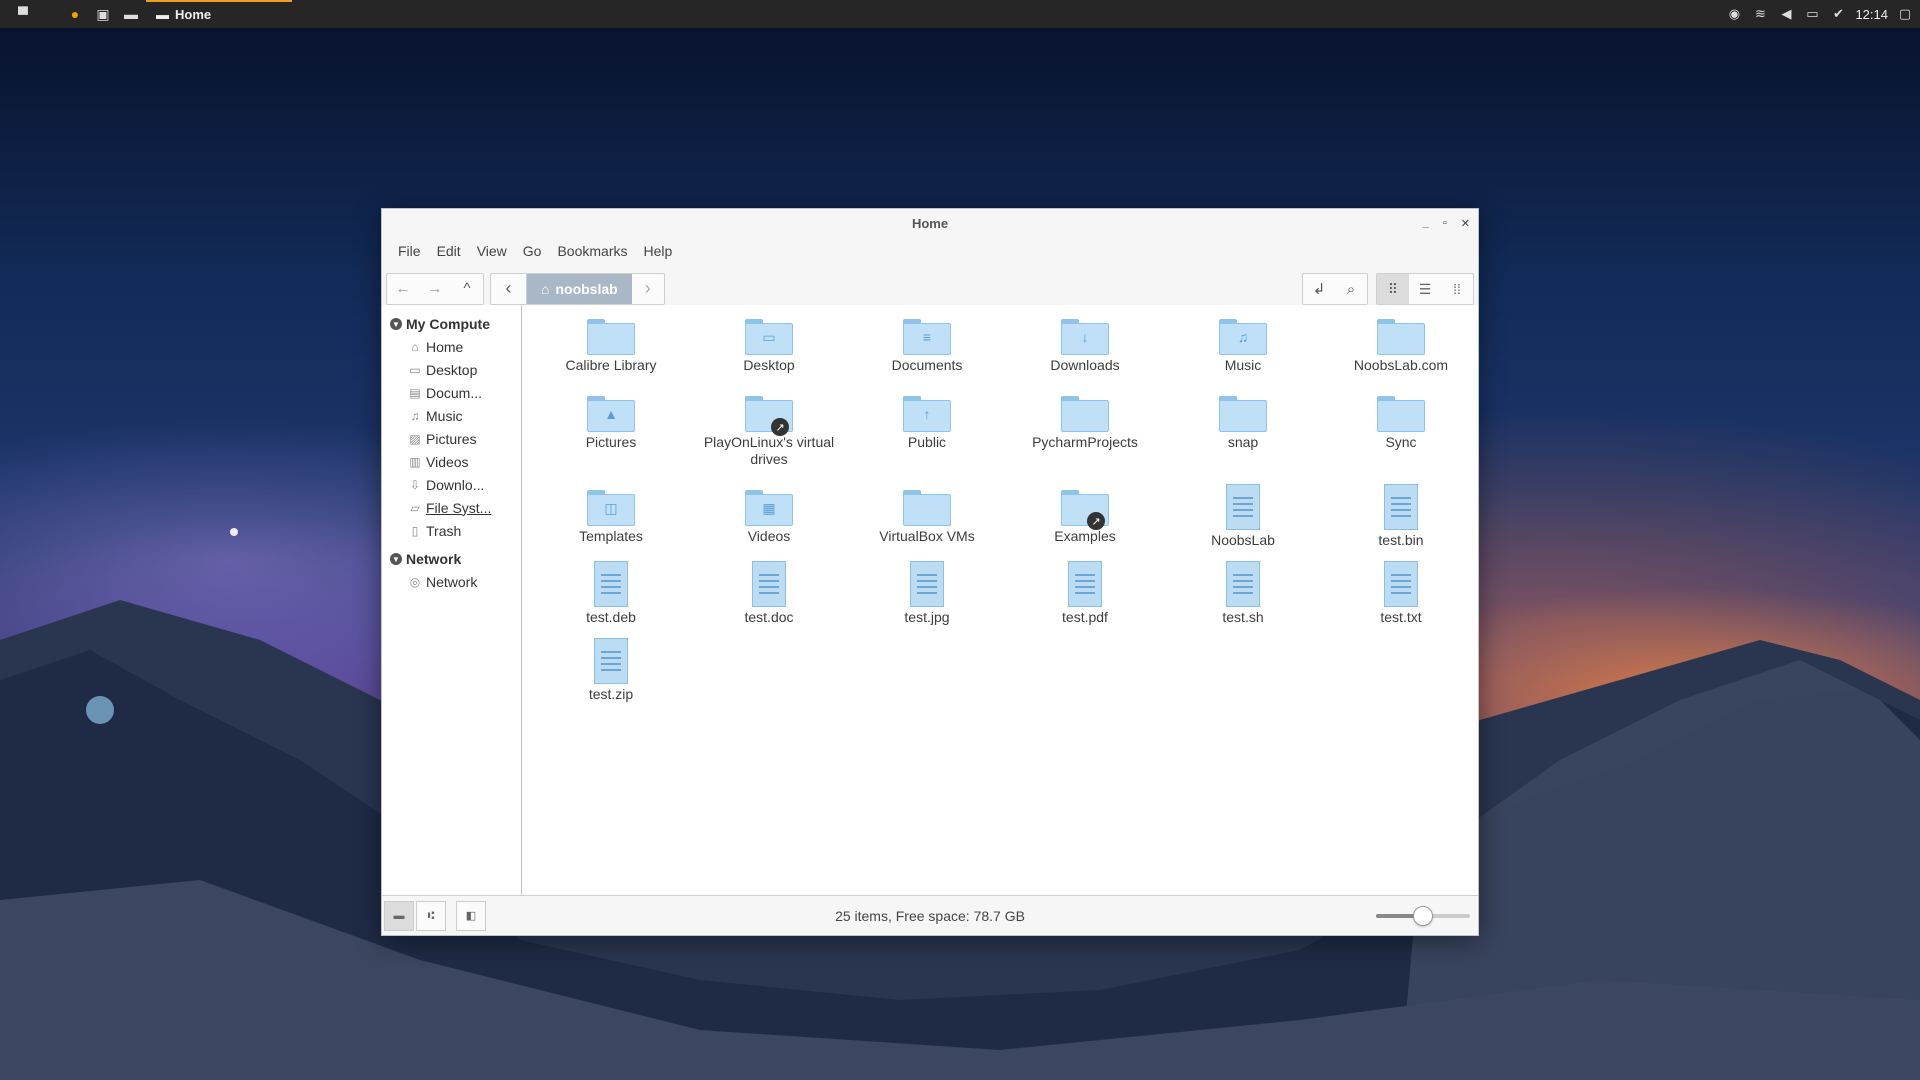 This screenshot has height=1080, width=1920. What do you see at coordinates (451, 559) in the screenshot?
I see `sidebar-section-network: ▼ Network` at bounding box center [451, 559].